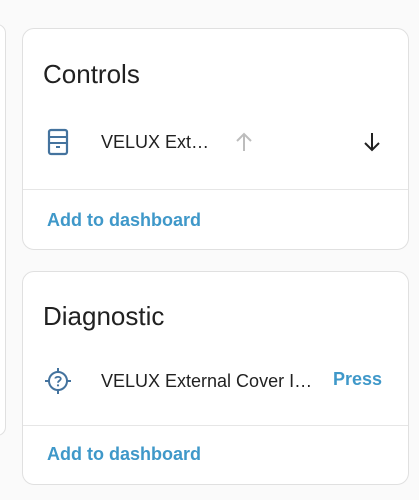  What do you see at coordinates (58, 142) in the screenshot?
I see `window-shutter-icon` at bounding box center [58, 142].